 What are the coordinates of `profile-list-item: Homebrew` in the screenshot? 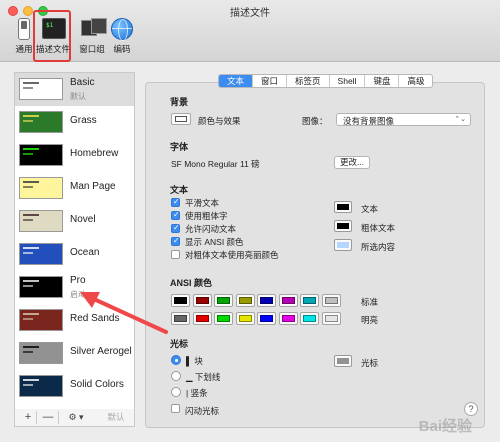 It's located at (74, 155).